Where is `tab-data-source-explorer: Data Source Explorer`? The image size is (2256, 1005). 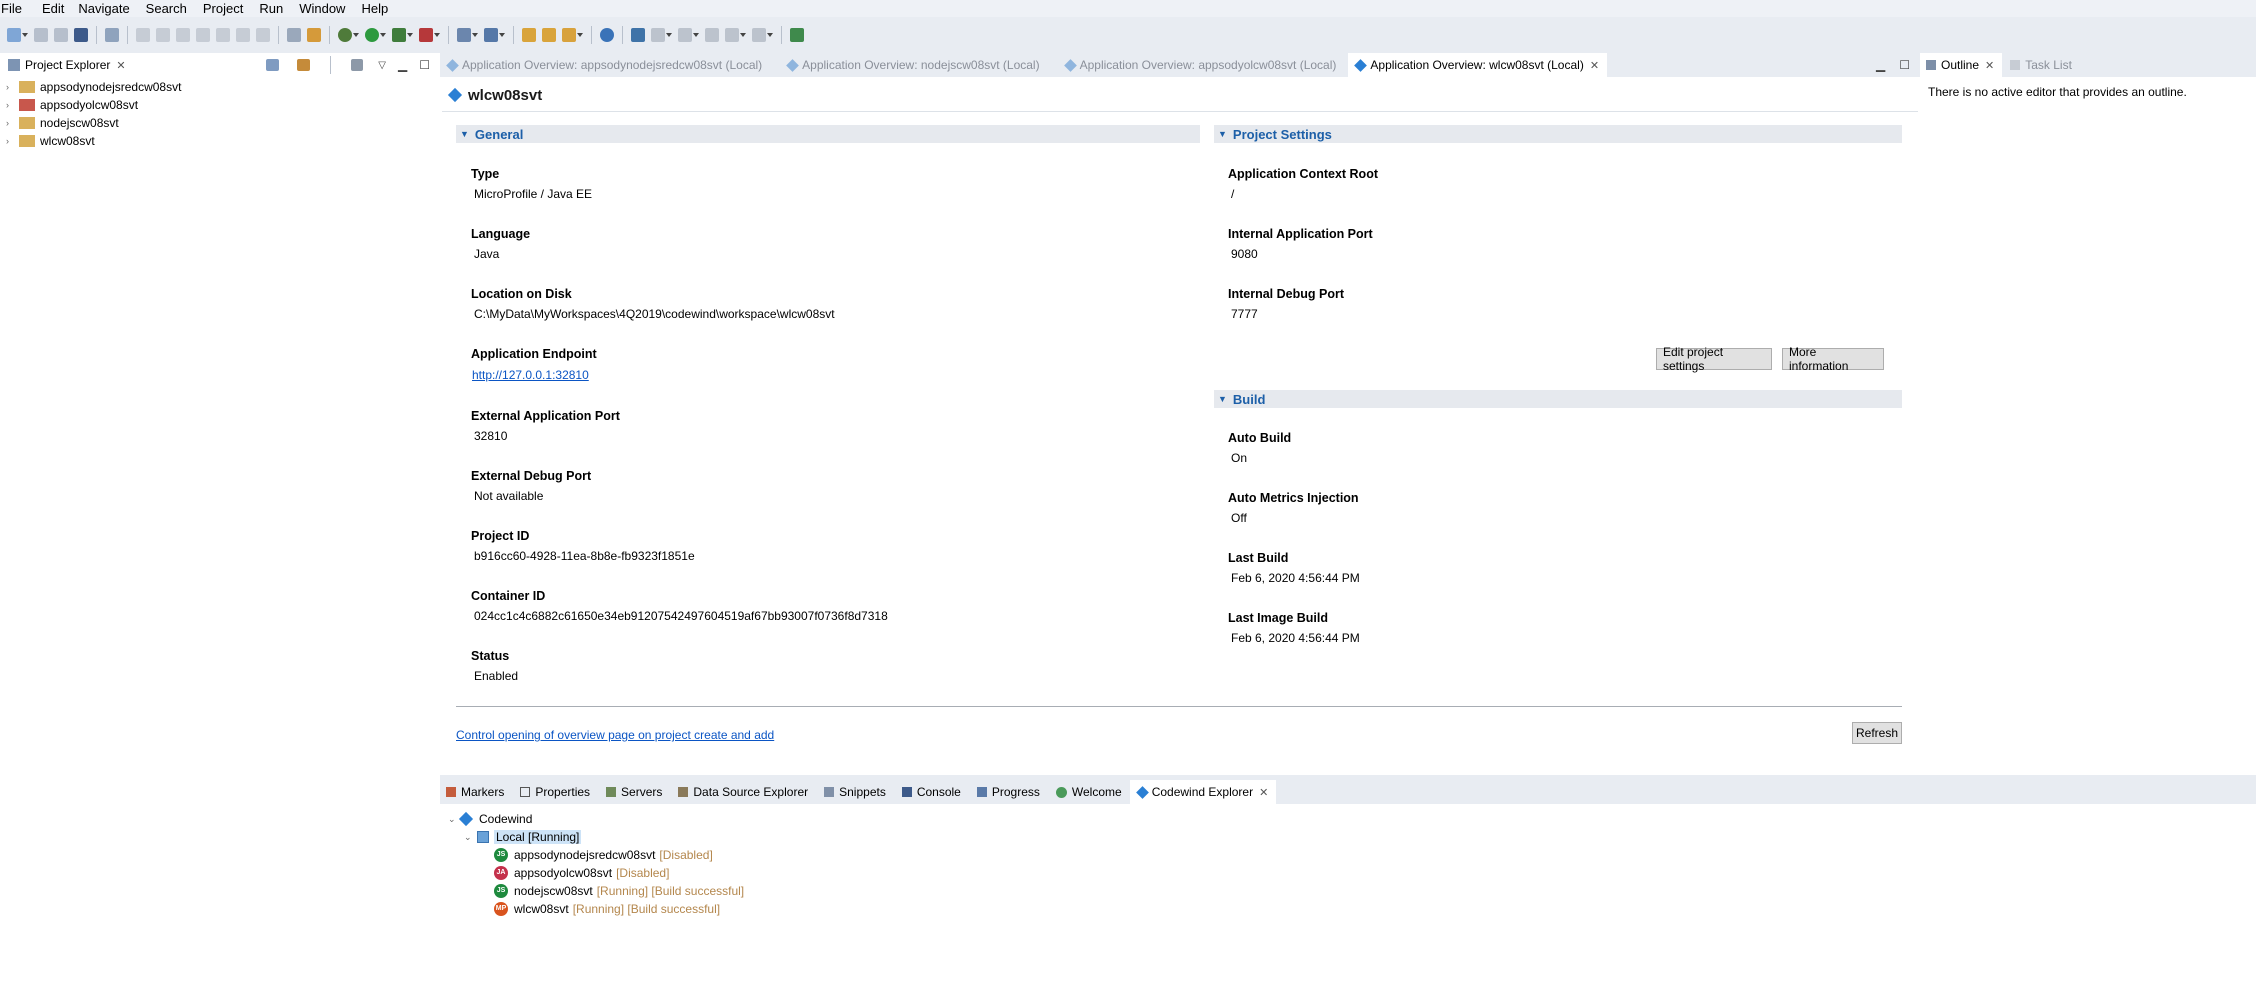
tab-data-source-explorer: Data Source Explorer is located at coordinates (743, 792).